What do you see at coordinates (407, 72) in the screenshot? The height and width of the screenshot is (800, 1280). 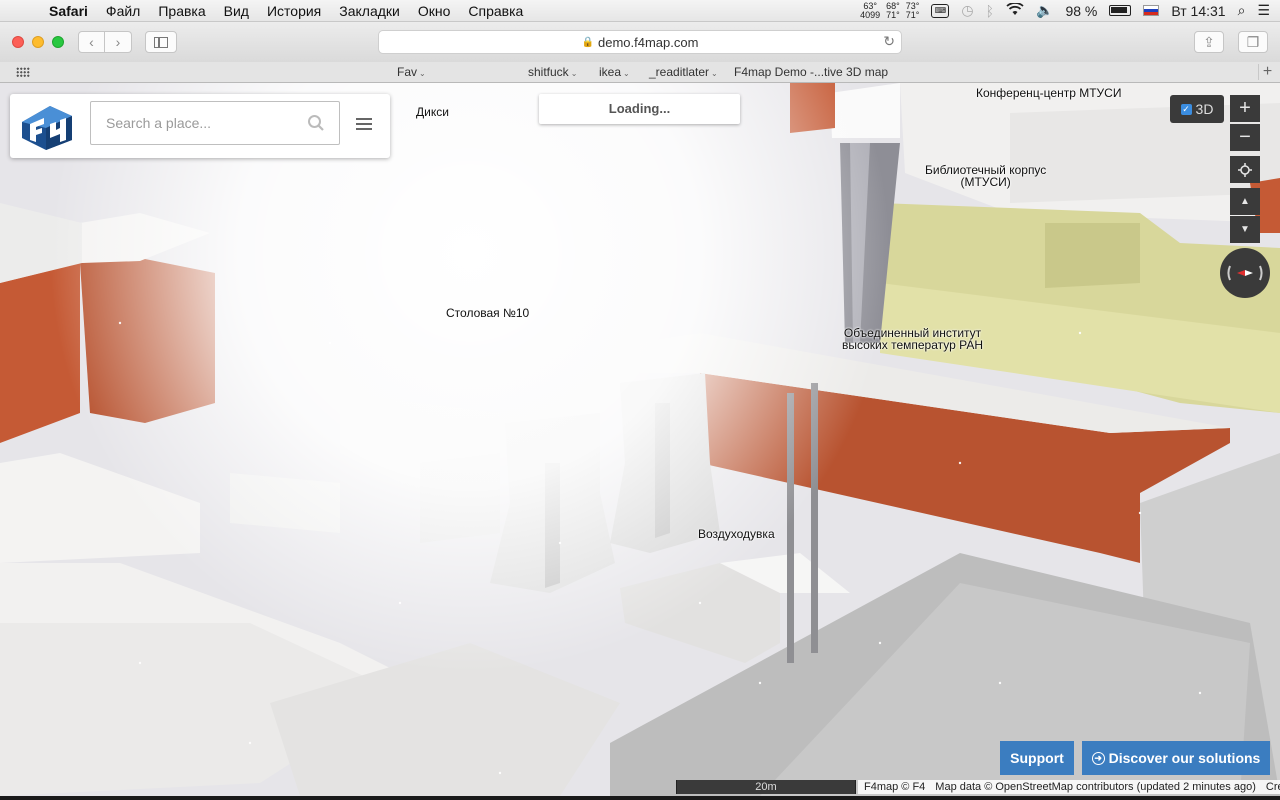 I see `bookmark-label: Fav` at bounding box center [407, 72].